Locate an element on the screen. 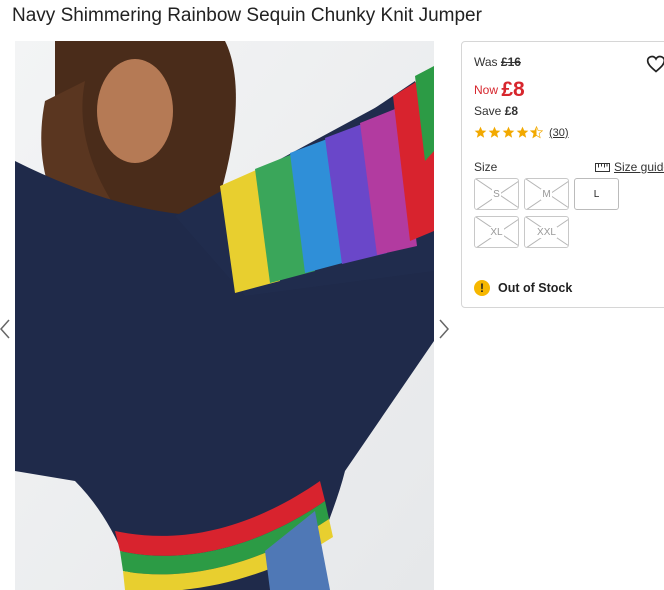  size-option-s: S is located at coordinates (496, 194).